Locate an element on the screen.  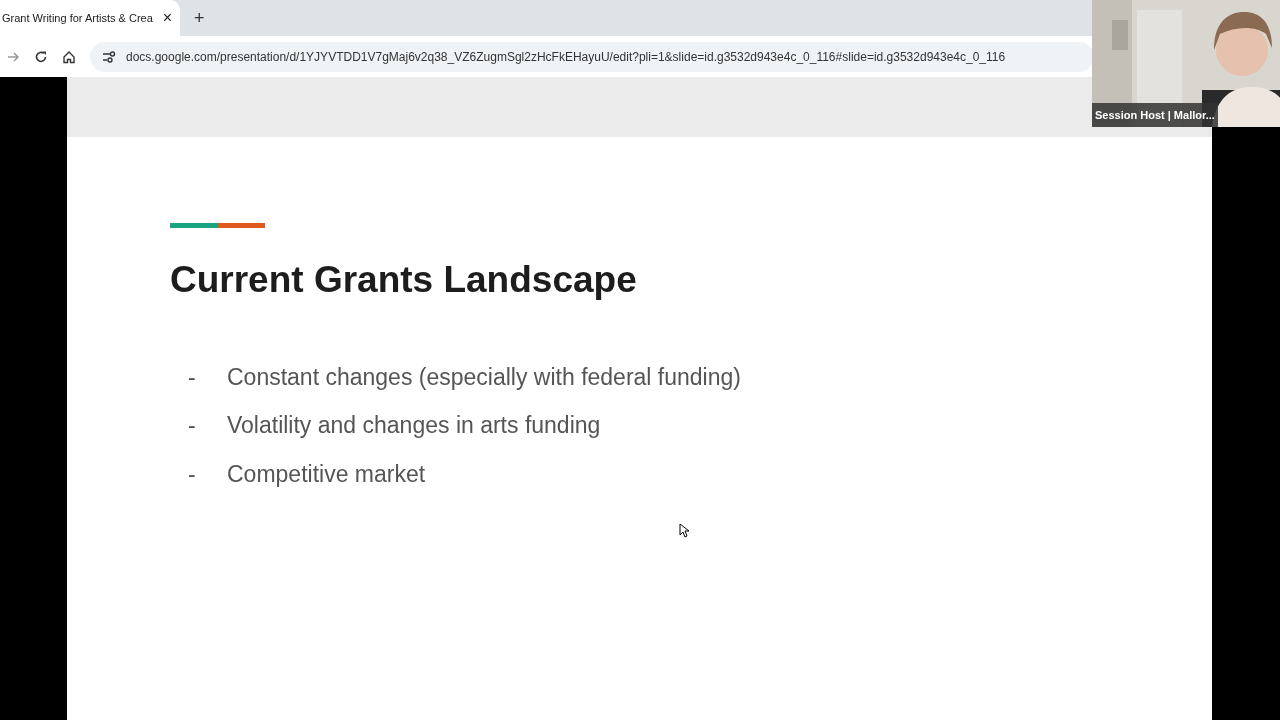
bullet-text: Volatility and changes in arts funding is located at coordinates (414, 425).